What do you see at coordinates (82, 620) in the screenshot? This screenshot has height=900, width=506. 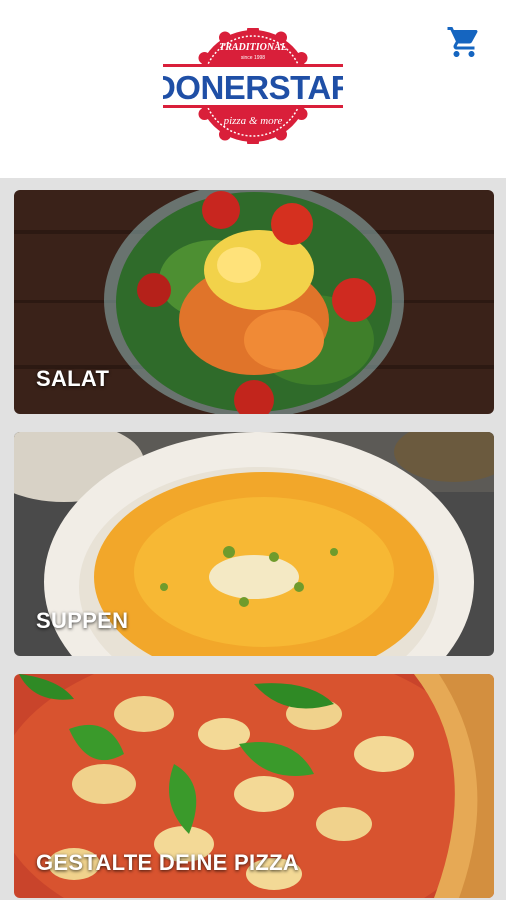 I see `category-label: SUPPEN` at bounding box center [82, 620].